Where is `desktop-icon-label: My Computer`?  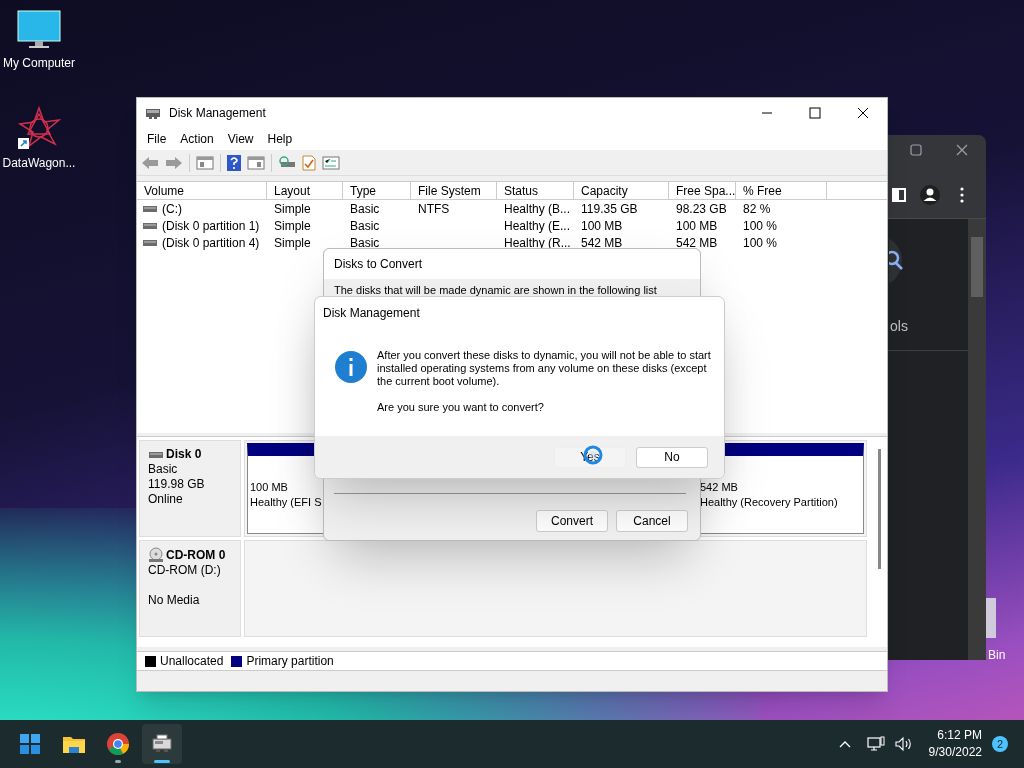
desktop-icon-label: My Computer is located at coordinates (39, 63).